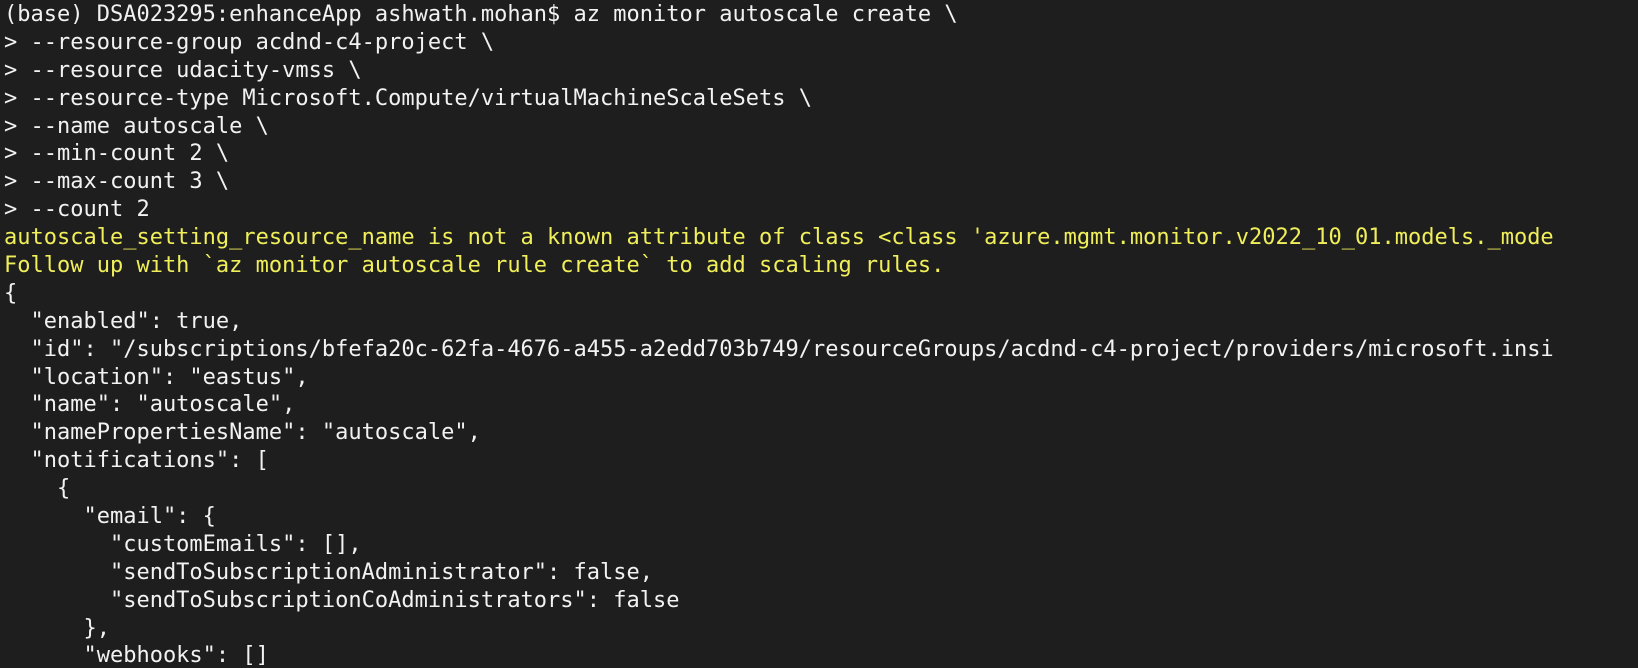 The height and width of the screenshot is (668, 1638). What do you see at coordinates (183, 70) in the screenshot?
I see `terminal-line-resource: > --resource udacity-vmss \` at bounding box center [183, 70].